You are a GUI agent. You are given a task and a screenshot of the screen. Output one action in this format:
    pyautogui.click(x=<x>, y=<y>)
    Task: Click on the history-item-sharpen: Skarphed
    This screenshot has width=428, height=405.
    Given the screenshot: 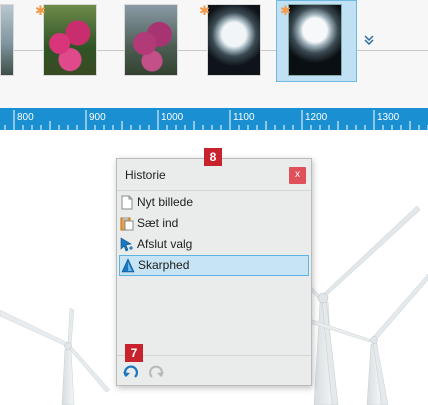 What is the action you would take?
    pyautogui.click(x=214, y=265)
    